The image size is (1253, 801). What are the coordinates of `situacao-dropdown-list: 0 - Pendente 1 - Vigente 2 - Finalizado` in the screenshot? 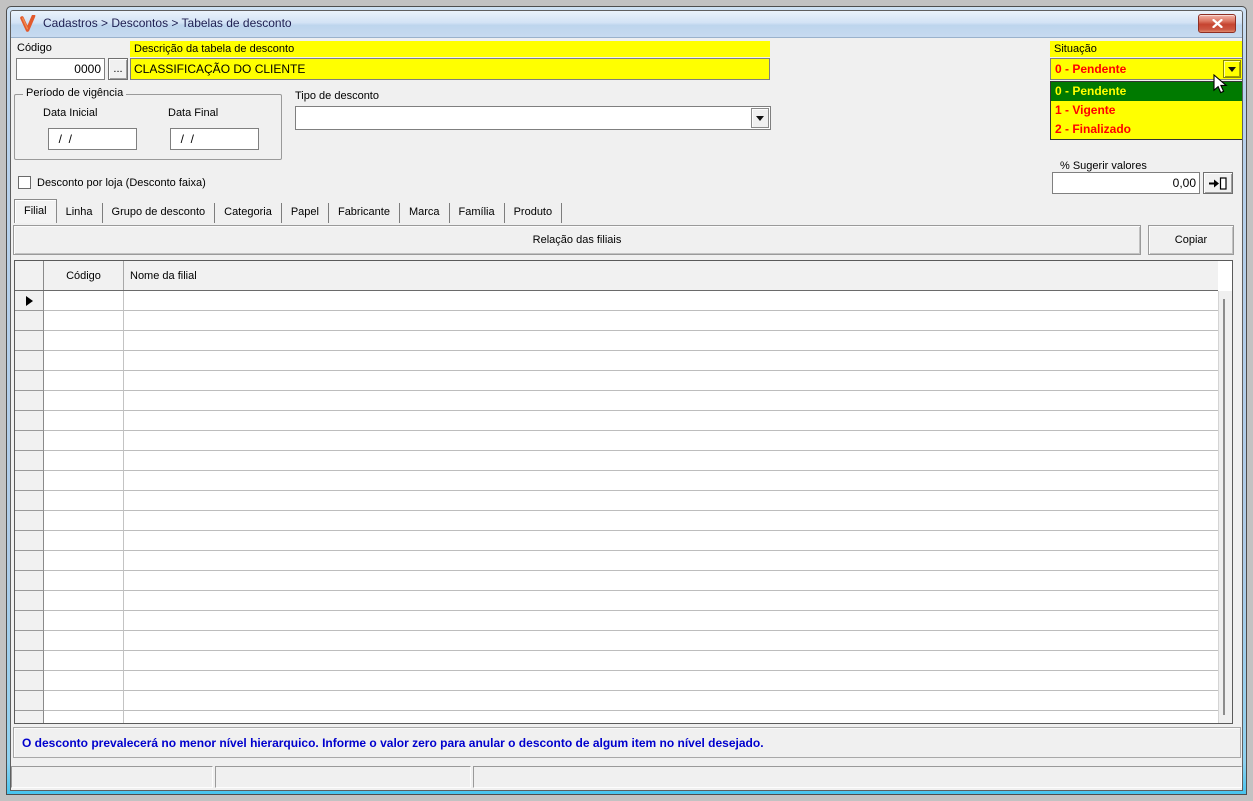 It's located at (1146, 110).